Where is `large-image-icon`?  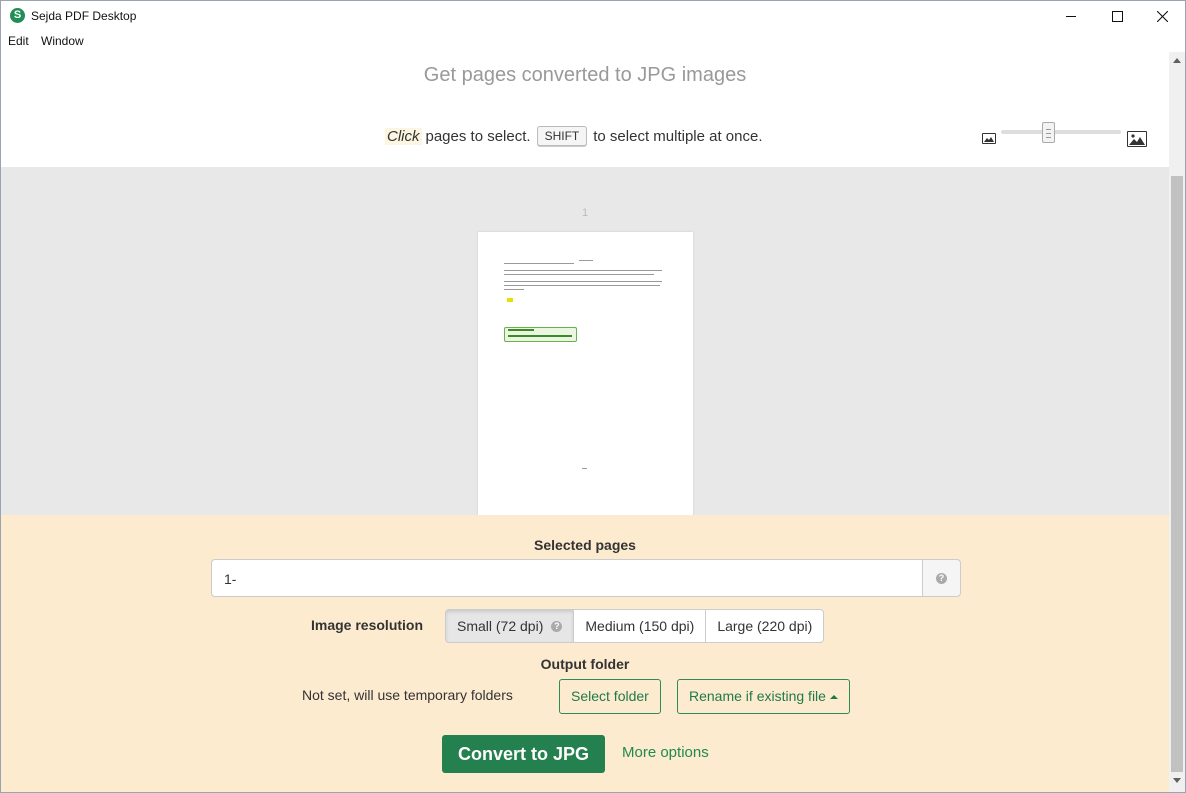 large-image-icon is located at coordinates (1137, 139).